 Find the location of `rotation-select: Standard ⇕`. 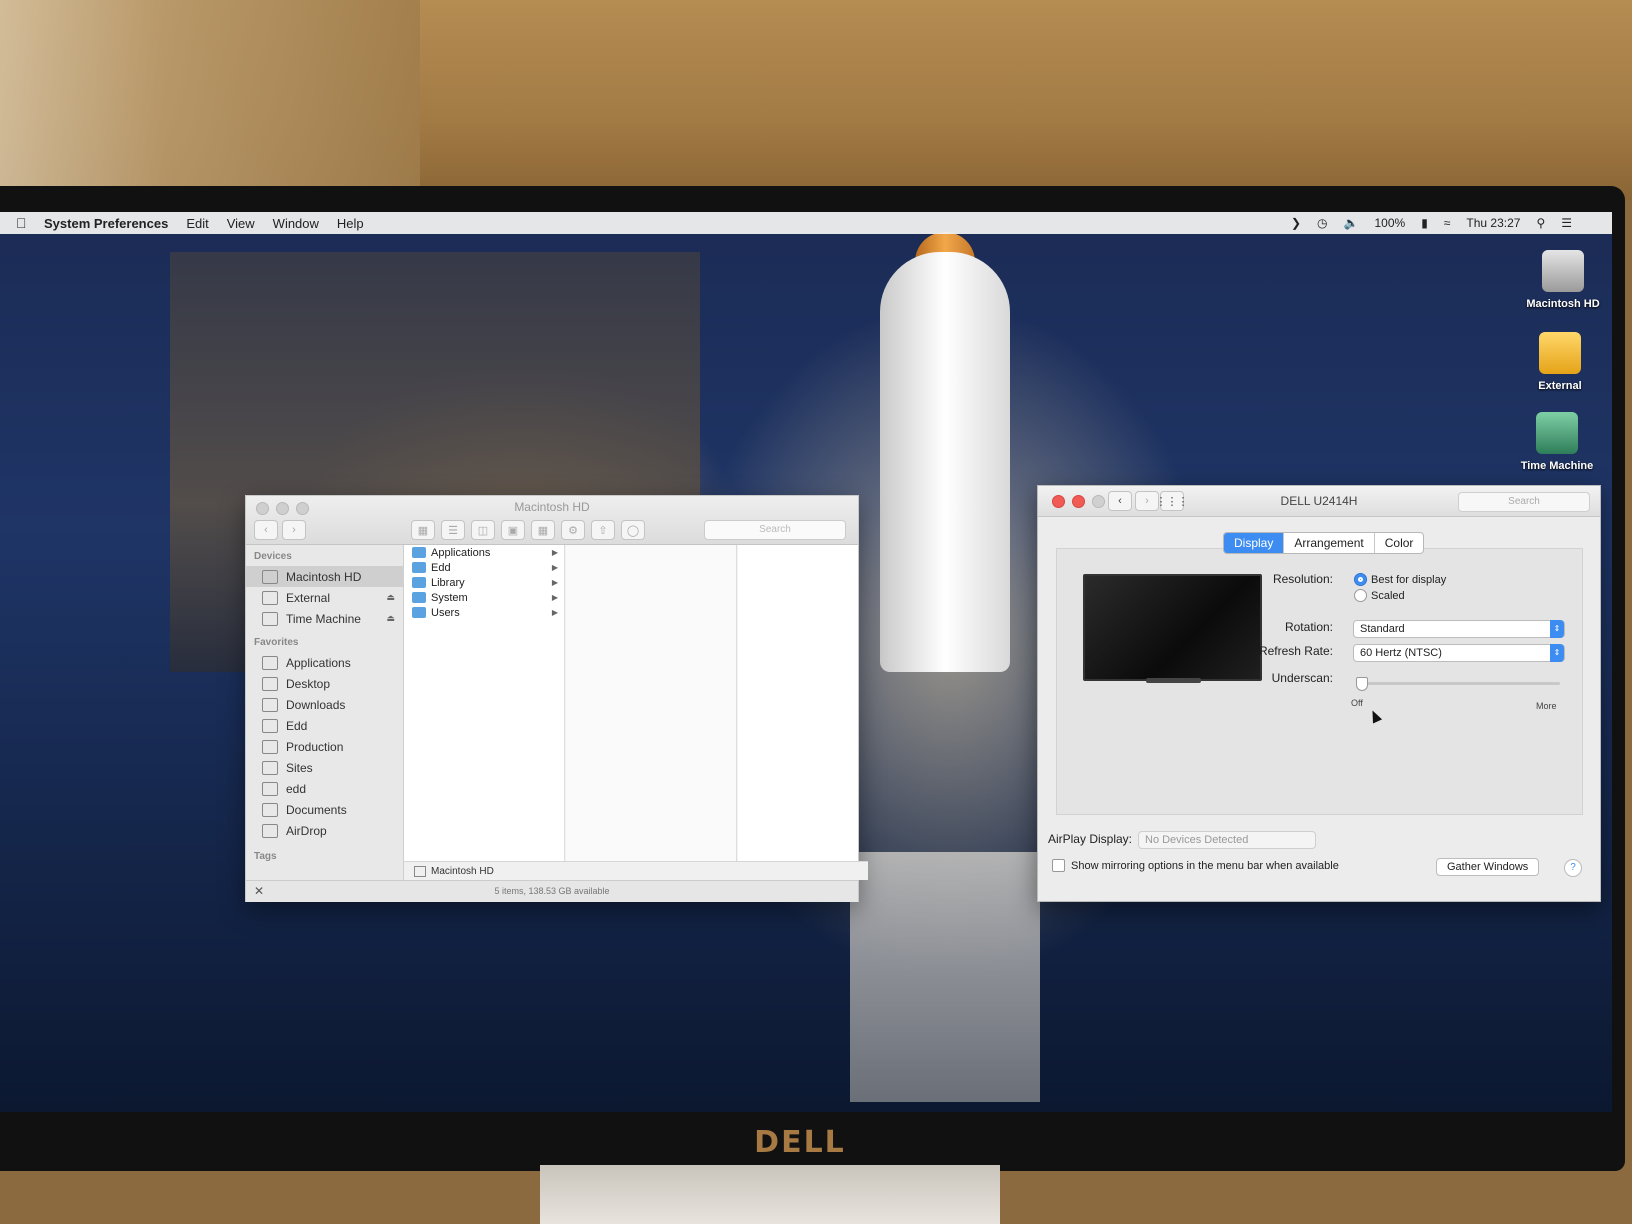

rotation-select: Standard ⇕ is located at coordinates (1459, 629).